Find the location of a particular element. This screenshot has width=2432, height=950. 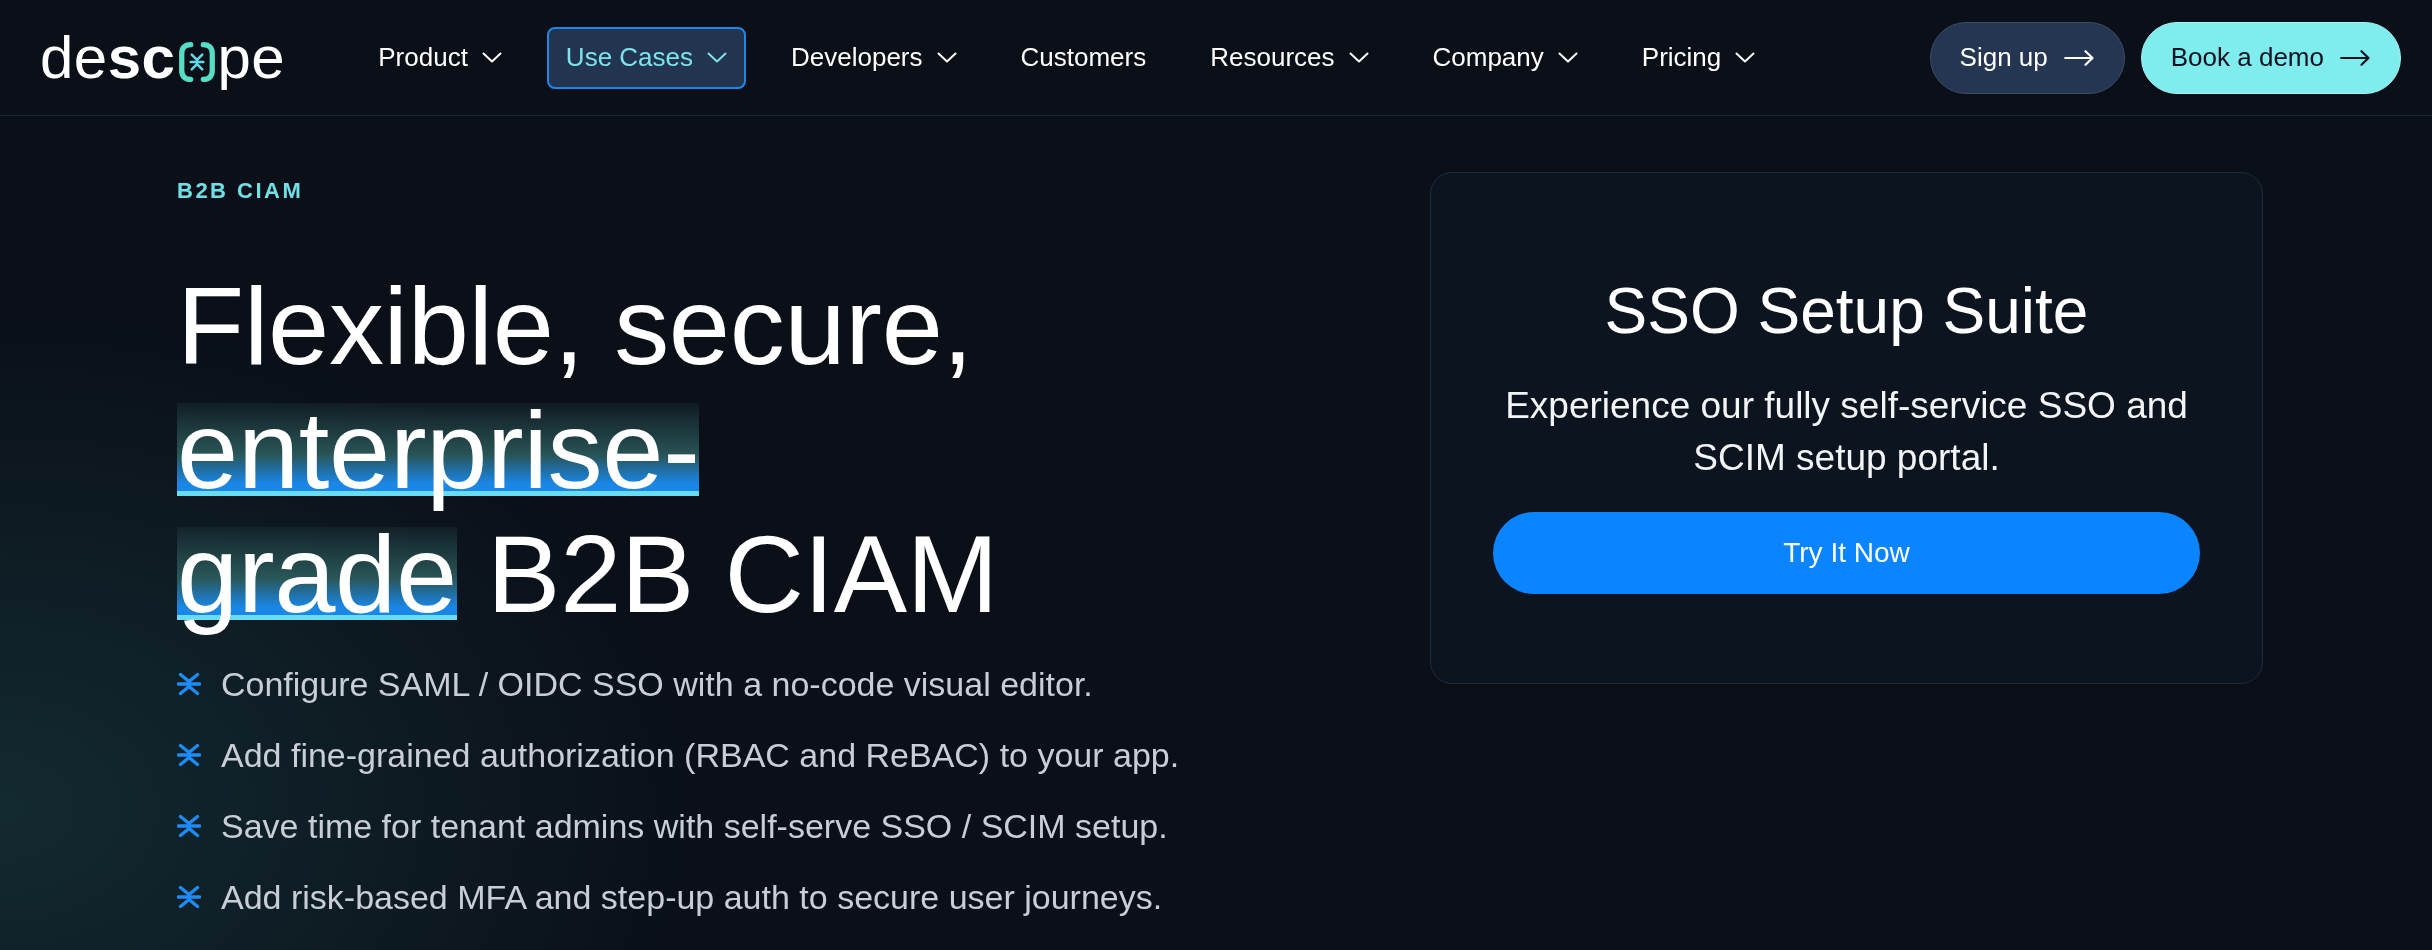

category-label: B2B CIAM is located at coordinates (241, 191).